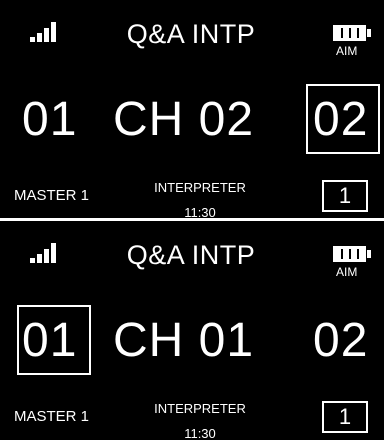  Describe the element at coordinates (184, 119) in the screenshot. I see `channel-display: CH 02` at that location.